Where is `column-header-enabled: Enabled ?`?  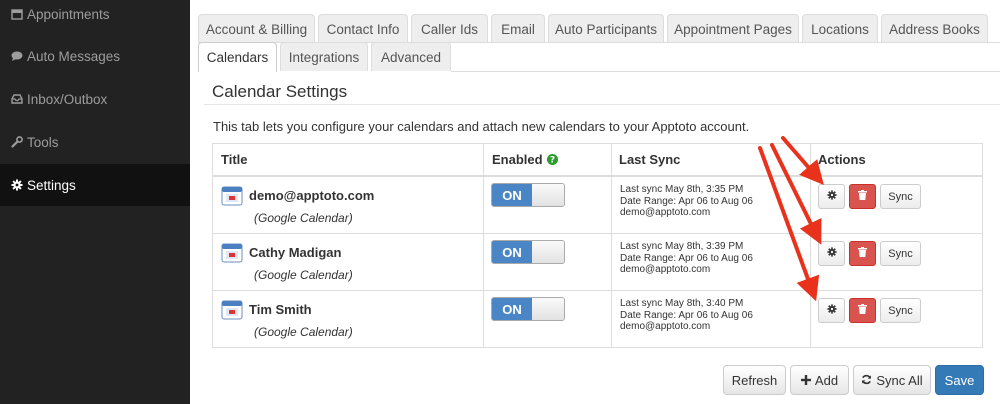 column-header-enabled: Enabled ? is located at coordinates (521, 159).